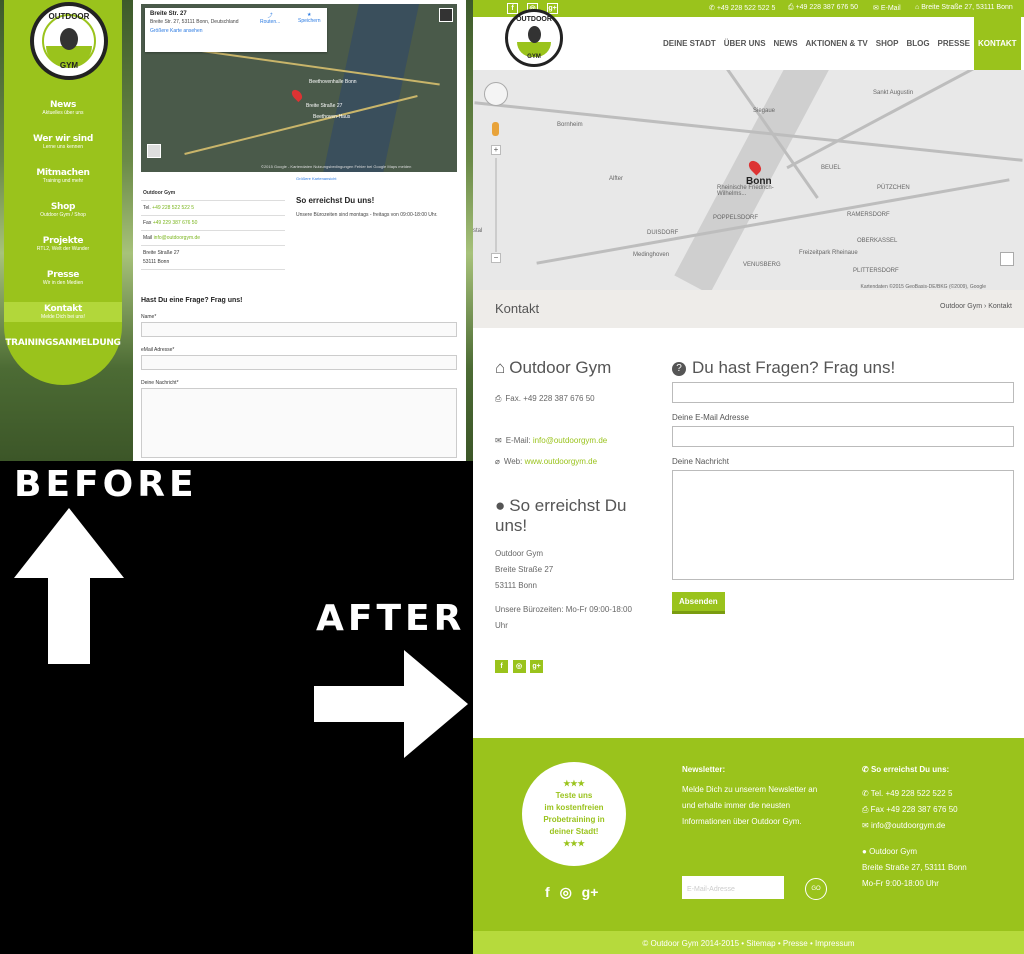 Image resolution: width=1024 pixels, height=954 pixels. I want to click on nav-sub-label: Training und mehr, so click(63, 181).